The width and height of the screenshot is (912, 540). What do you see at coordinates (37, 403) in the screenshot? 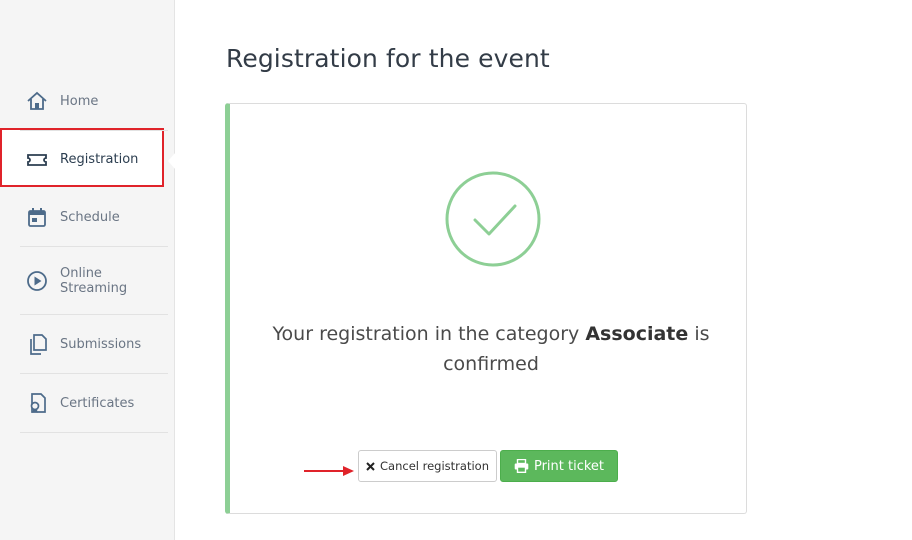
I see `certificate-icon` at bounding box center [37, 403].